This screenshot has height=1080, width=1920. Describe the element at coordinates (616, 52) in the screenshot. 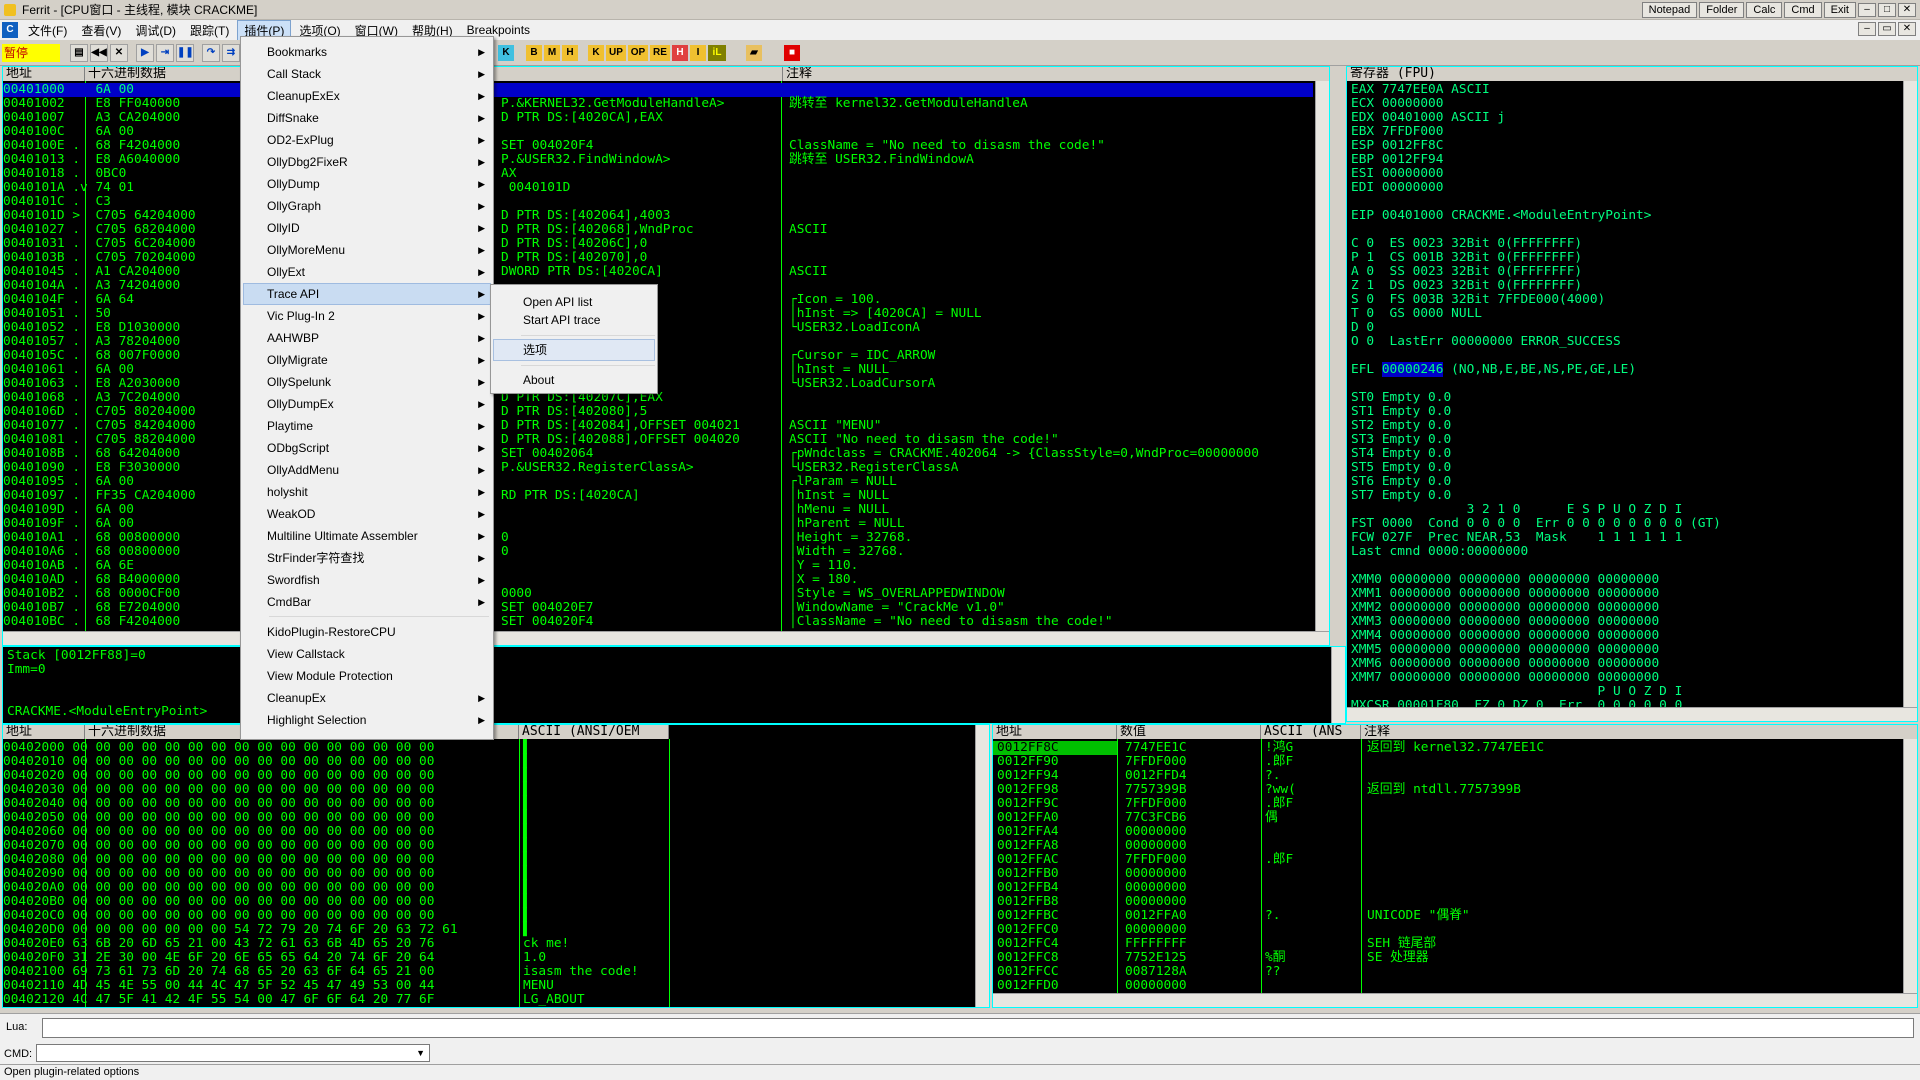

I see `tool-up-button: UP` at that location.